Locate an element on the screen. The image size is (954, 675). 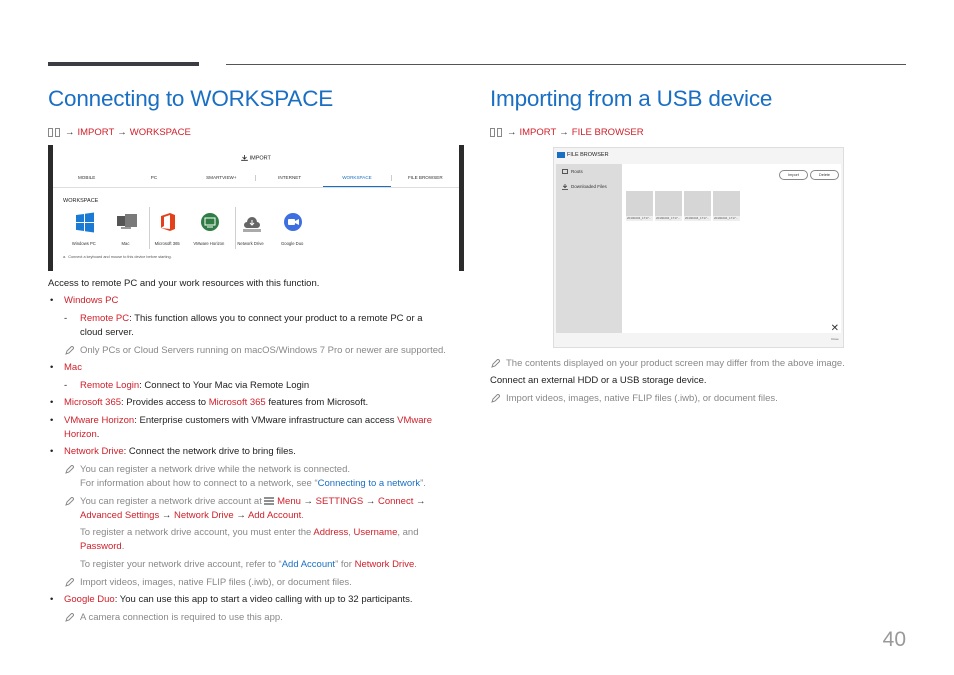
app-google-duo: Google Duo is located at coordinates (292, 229).